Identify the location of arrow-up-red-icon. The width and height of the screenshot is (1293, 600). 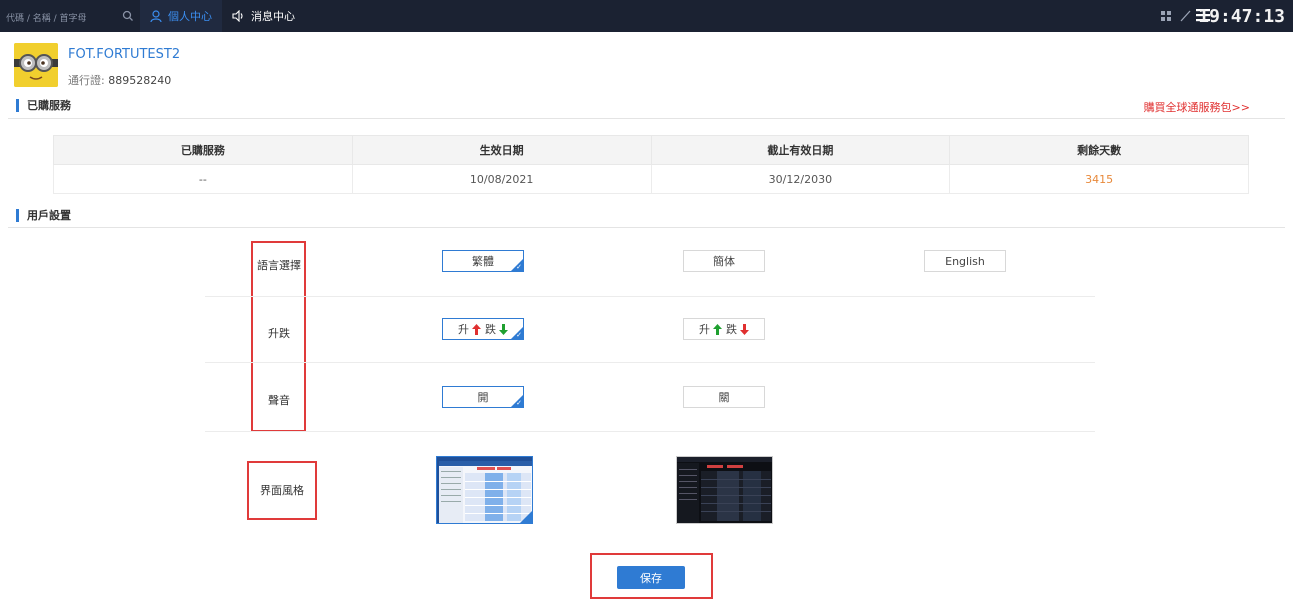
(476, 329).